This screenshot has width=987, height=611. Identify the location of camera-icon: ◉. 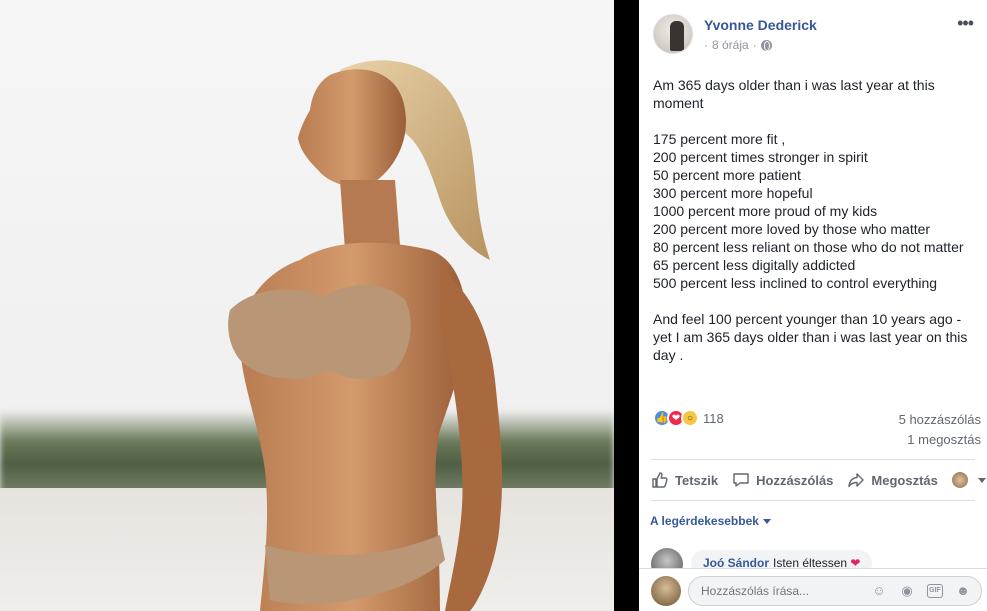
(907, 591).